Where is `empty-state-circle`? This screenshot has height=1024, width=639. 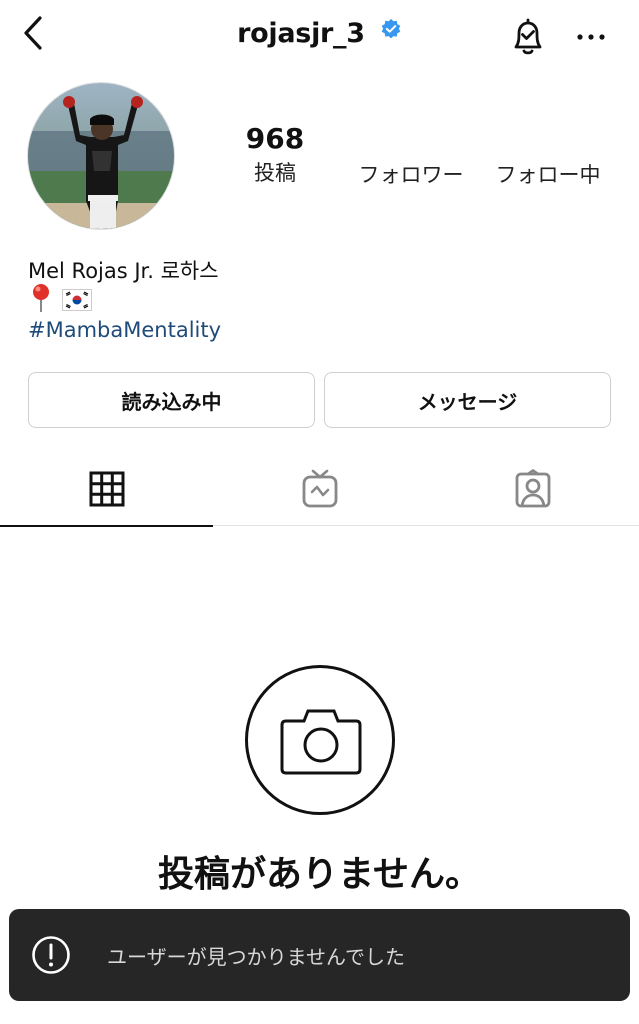 empty-state-circle is located at coordinates (320, 740).